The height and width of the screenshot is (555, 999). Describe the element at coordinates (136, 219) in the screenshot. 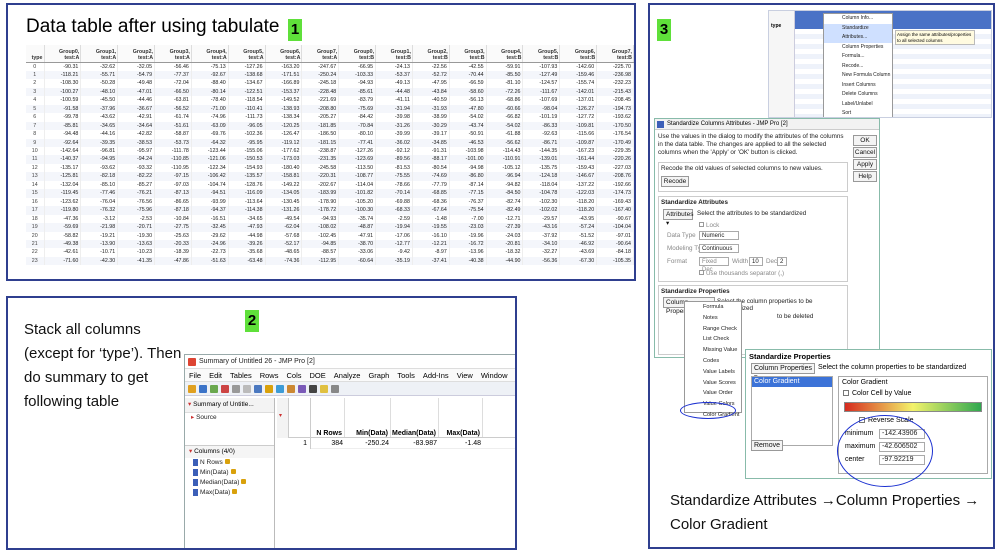

I see `table-cell: -2.53` at that location.